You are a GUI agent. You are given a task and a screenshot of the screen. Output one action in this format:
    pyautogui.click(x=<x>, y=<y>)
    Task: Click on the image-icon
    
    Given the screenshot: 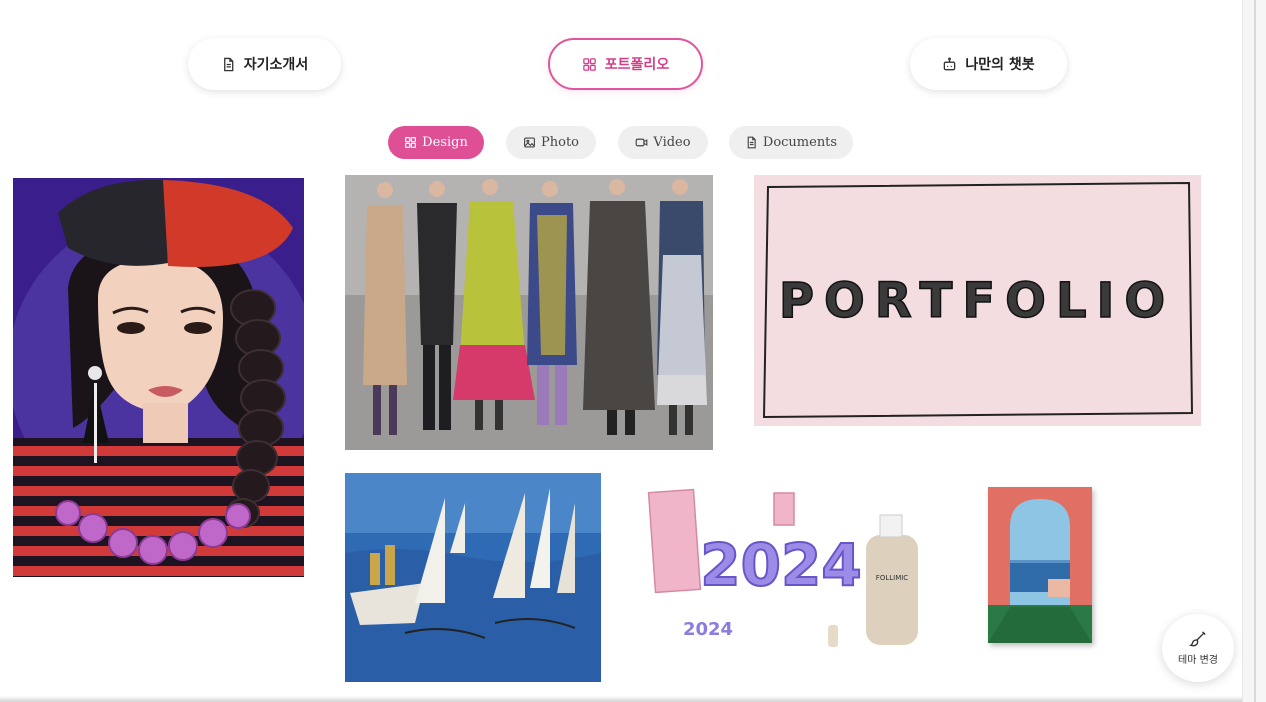 What is the action you would take?
    pyautogui.click(x=529, y=142)
    